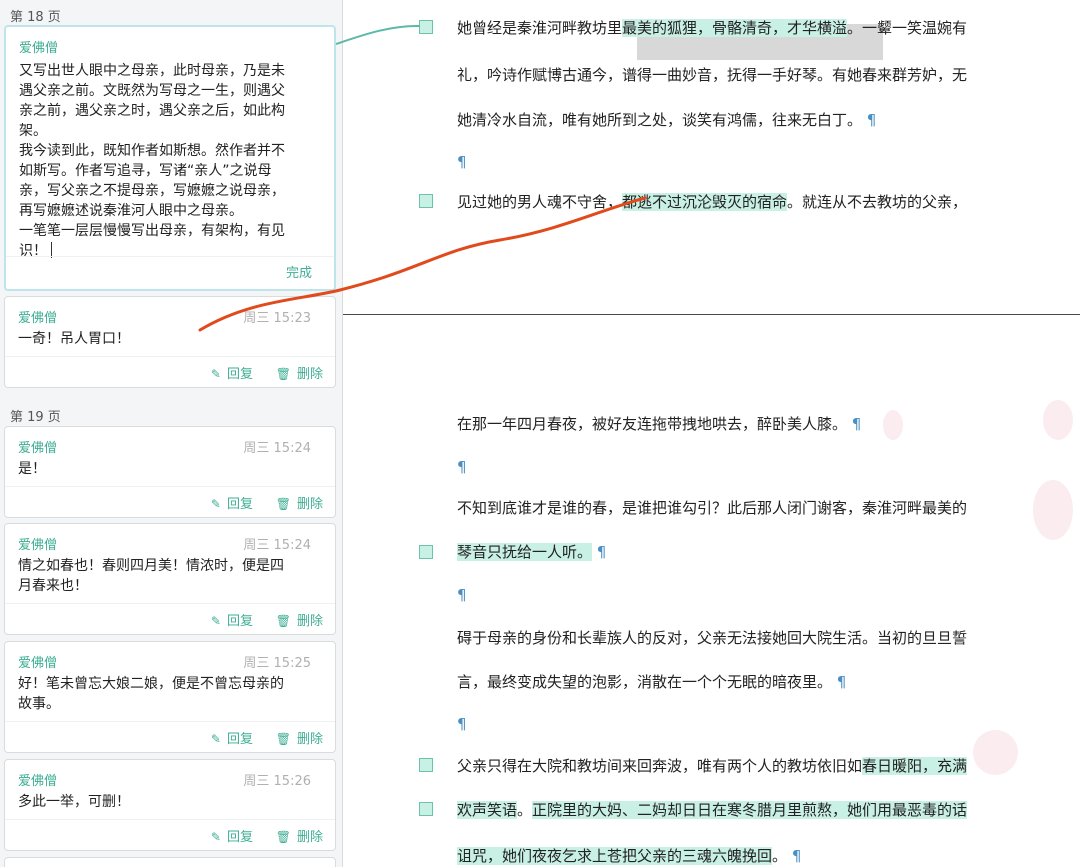 This screenshot has width=1080, height=867. I want to click on edit-line: 如斯写。作者写追寻，写诸“亲人”之说母, so click(145, 171).